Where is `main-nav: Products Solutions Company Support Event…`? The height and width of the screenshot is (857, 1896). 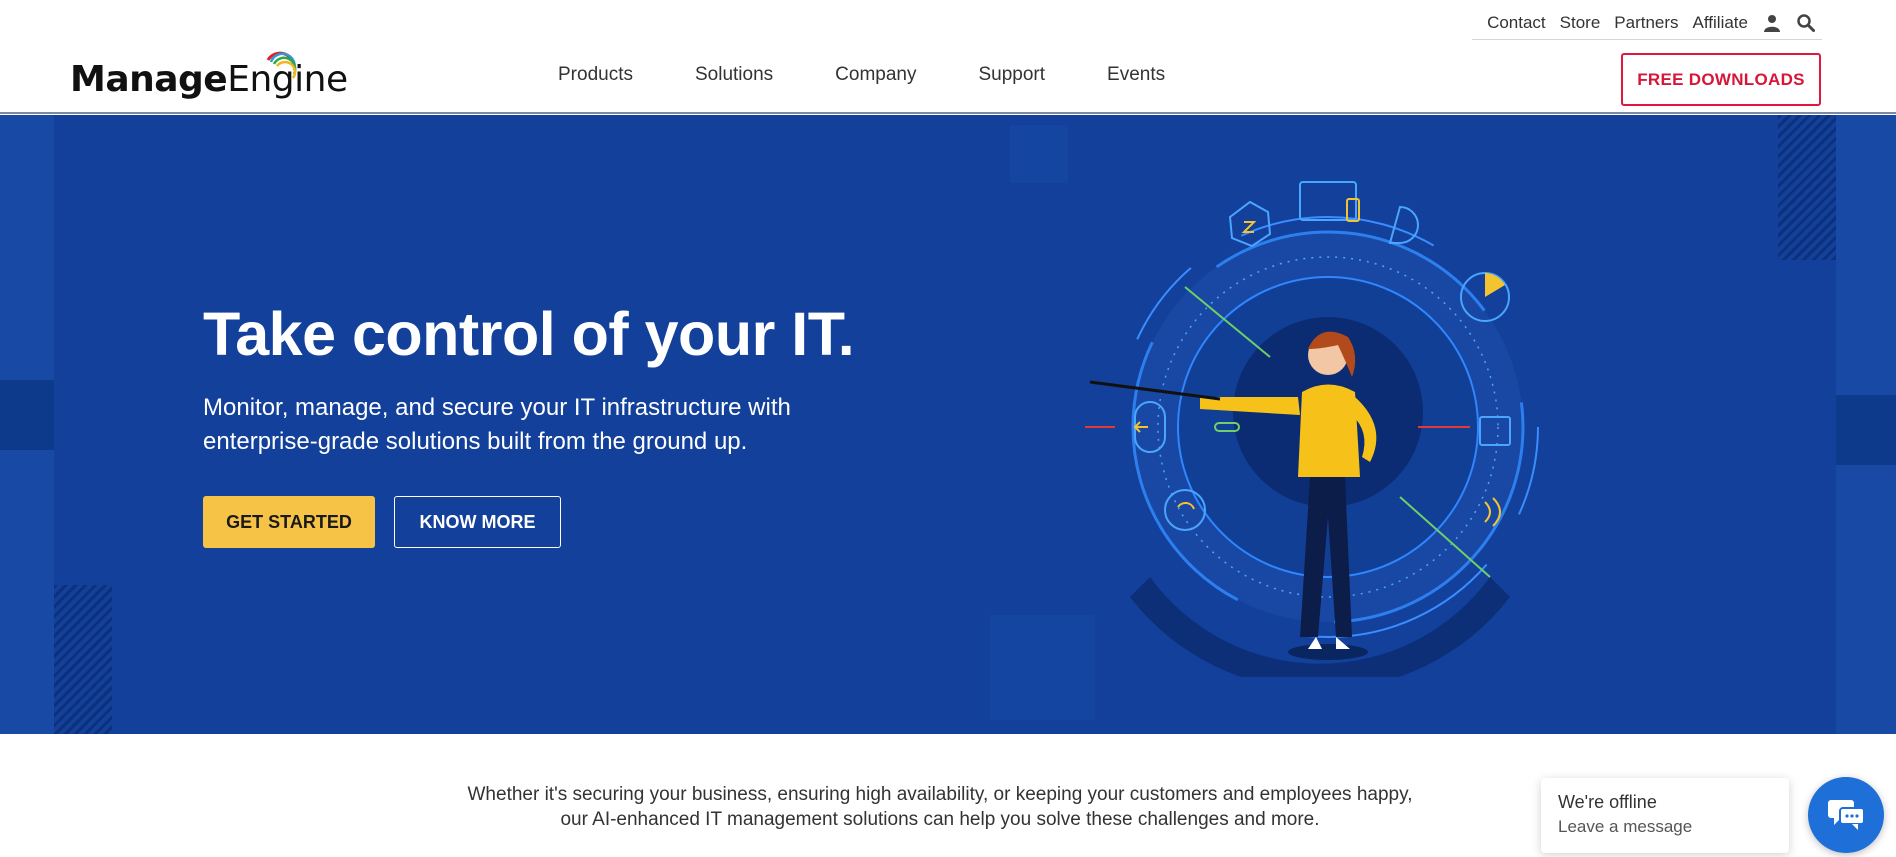
main-nav: Products Solutions Company Support Event… is located at coordinates (861, 75).